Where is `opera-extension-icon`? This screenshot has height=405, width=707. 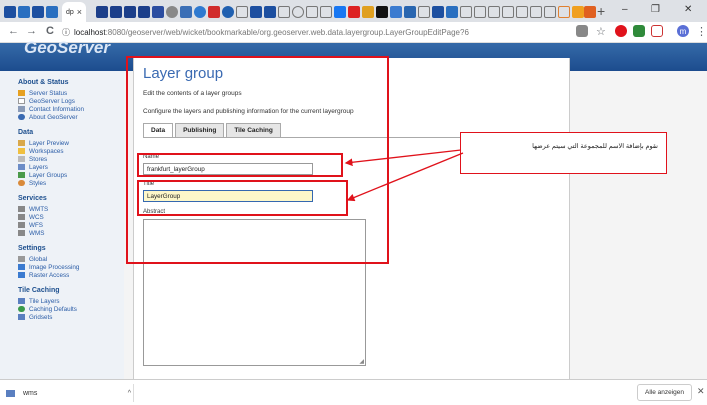 opera-extension-icon is located at coordinates (621, 31).